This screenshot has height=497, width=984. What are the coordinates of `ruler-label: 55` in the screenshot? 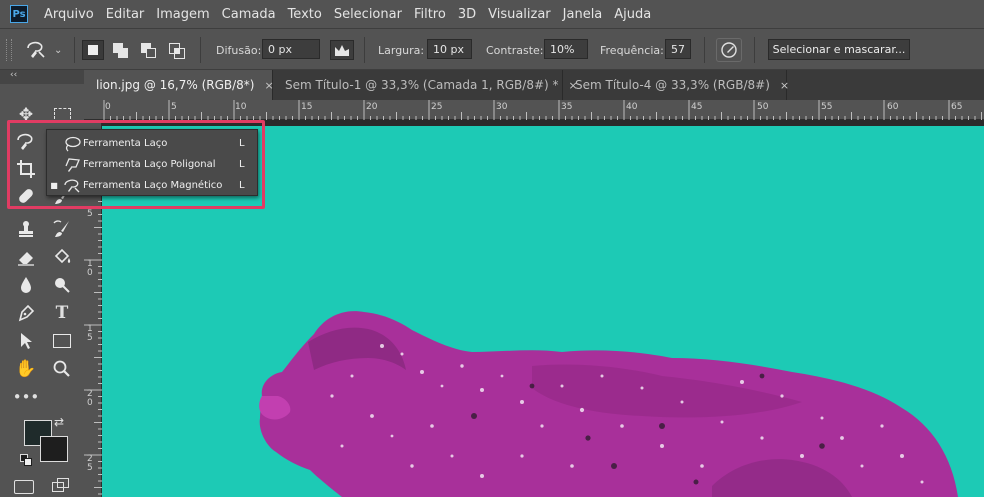 It's located at (827, 107).